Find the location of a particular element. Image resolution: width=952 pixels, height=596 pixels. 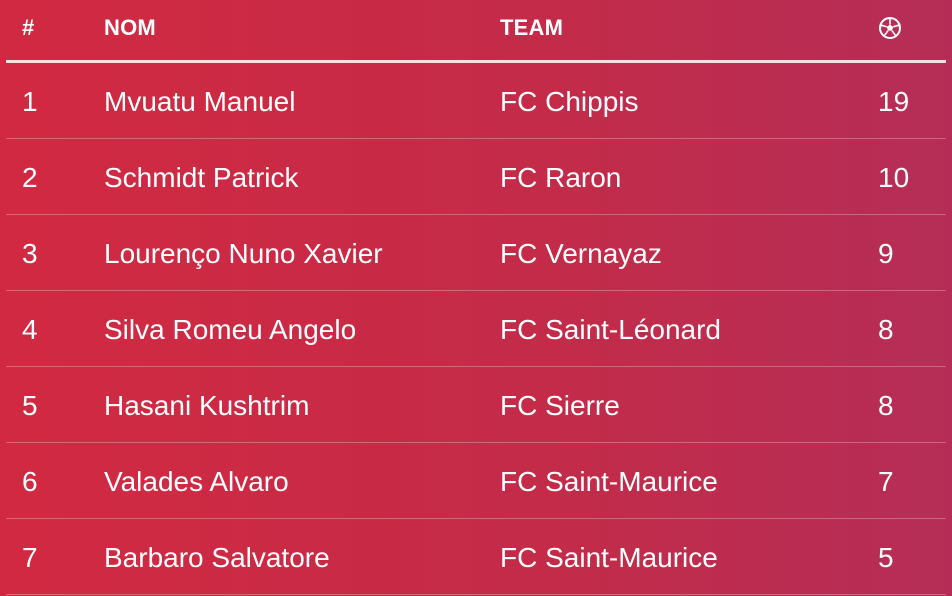

rank-cell: 1 is located at coordinates (30, 101).